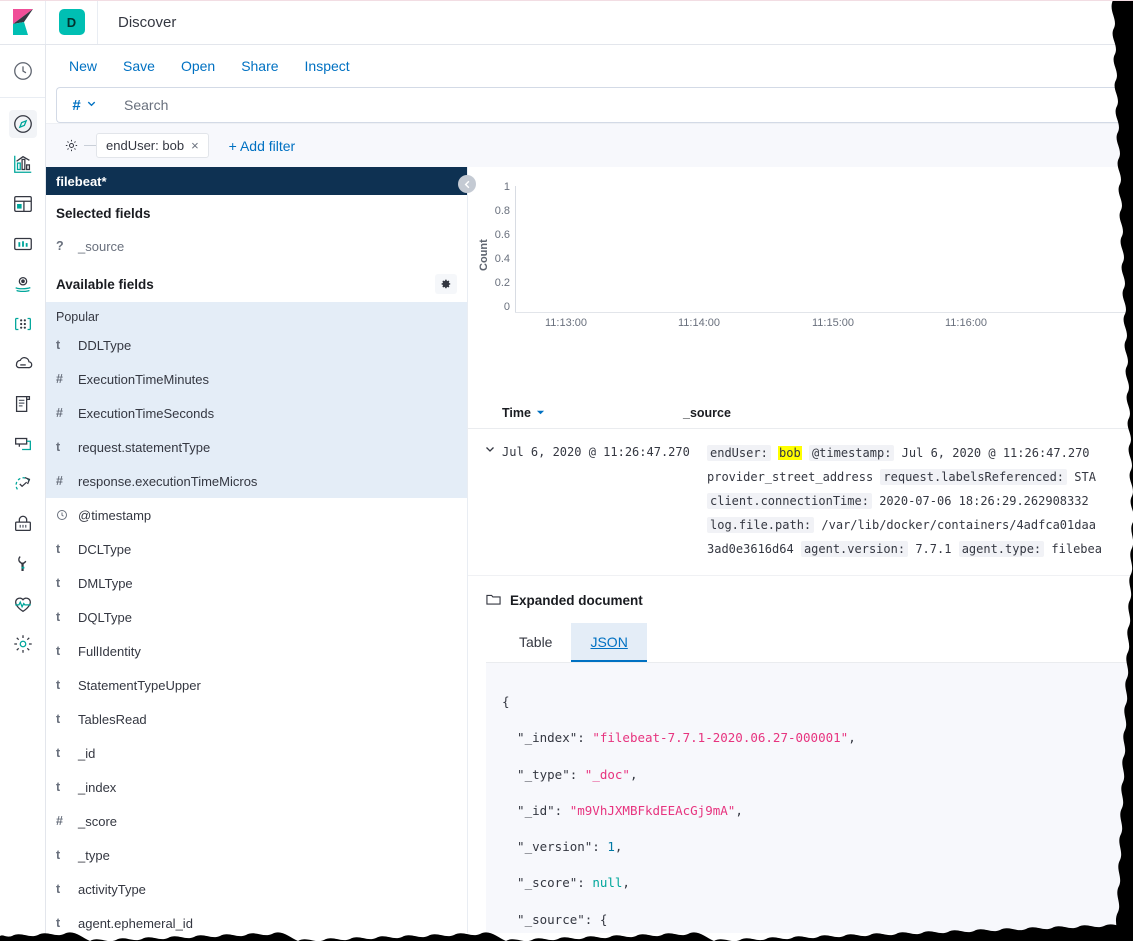 This screenshot has width=1133, height=941. I want to click on nav-management, so click(23, 644).